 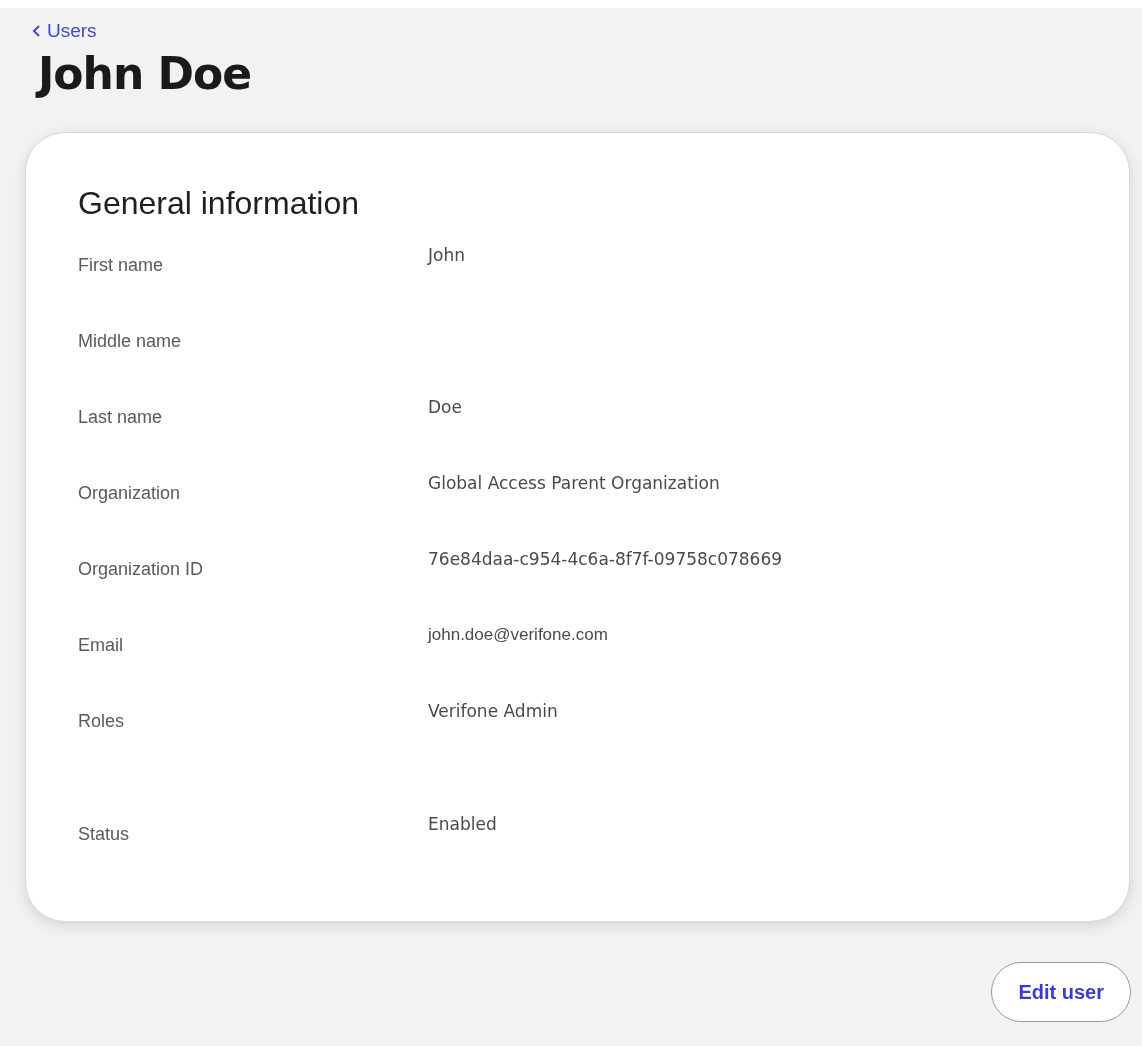 I want to click on back-link: Users, so click(x=64, y=31).